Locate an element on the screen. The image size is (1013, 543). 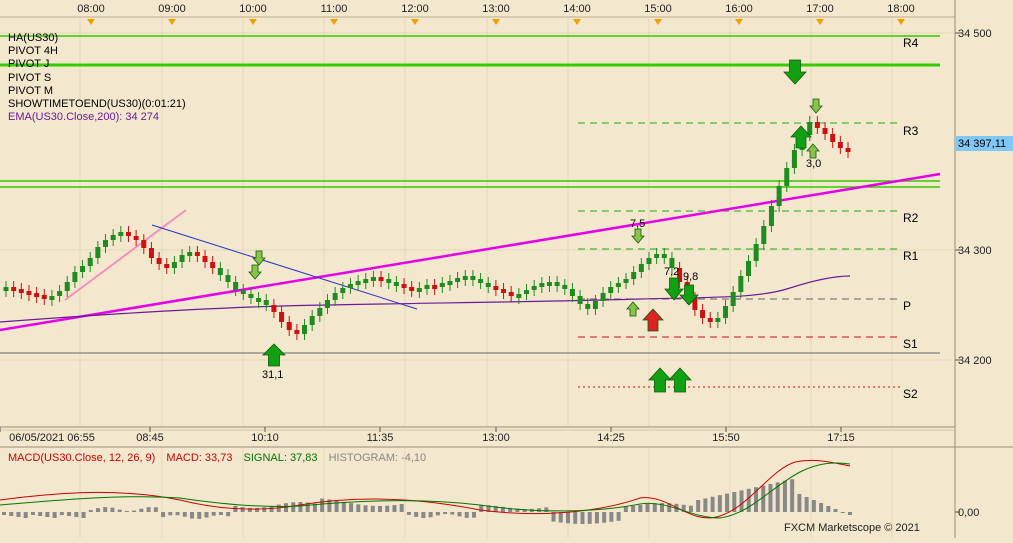
macd-axis-tick: 0,00 is located at coordinates (968, 513).